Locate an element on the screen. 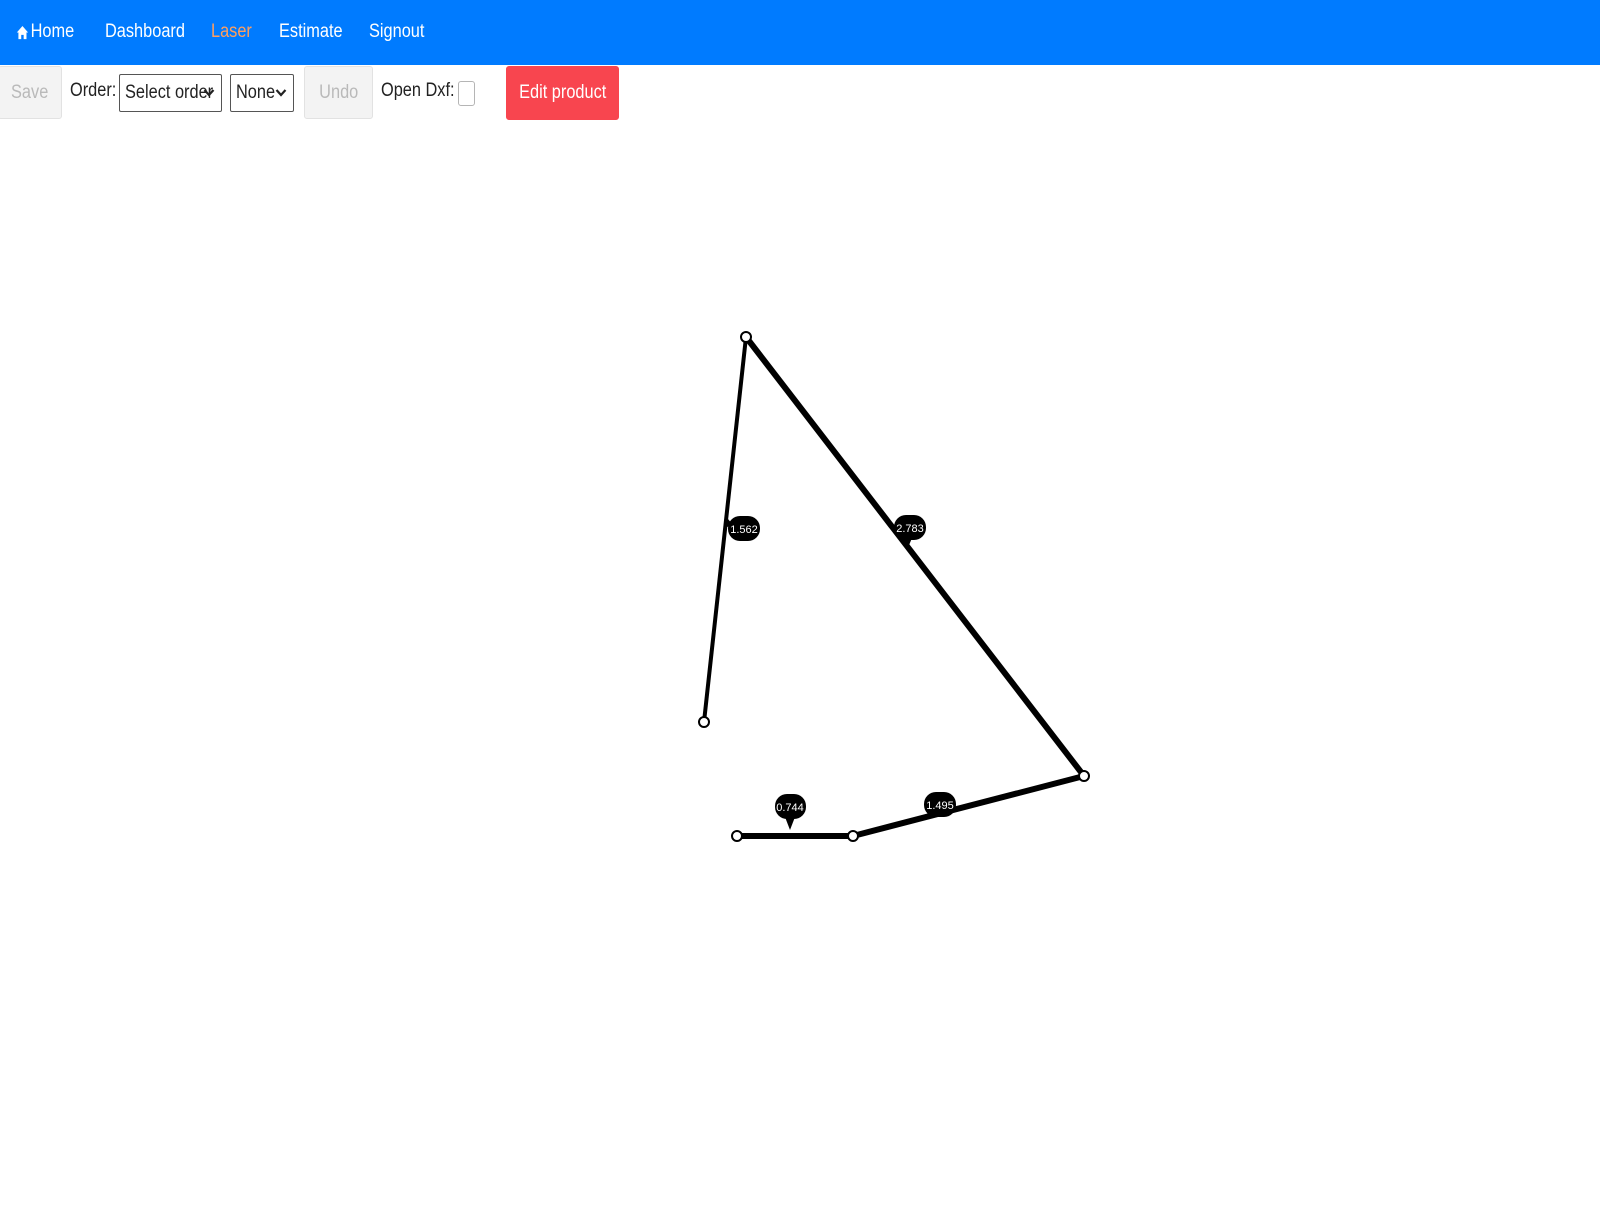 The width and height of the screenshot is (1600, 1205). dimension-label-2: 2.783 is located at coordinates (910, 532).